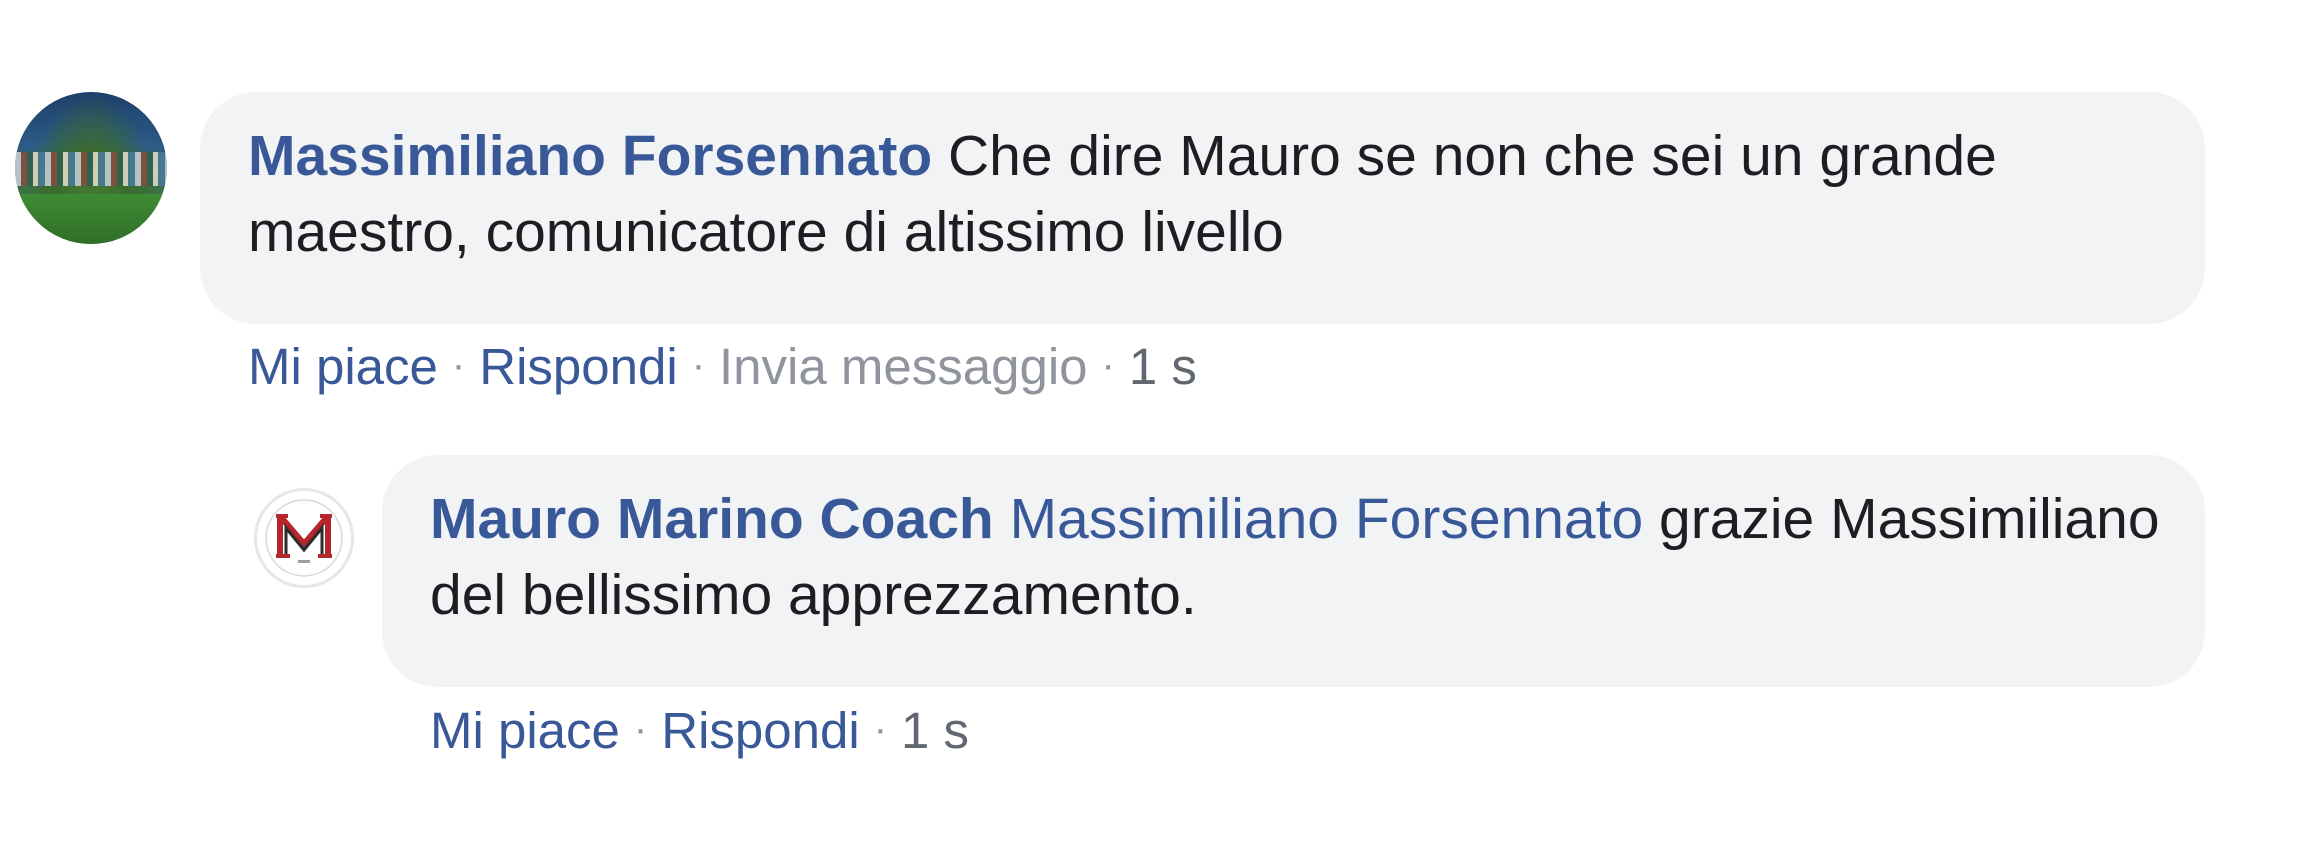 Image resolution: width=2313 pixels, height=849 pixels. Describe the element at coordinates (935, 730) in the screenshot. I see `reply-timestamp: 1 s` at that location.